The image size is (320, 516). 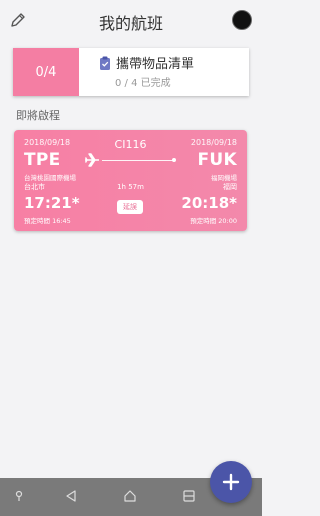 I want to click on section-title-upcoming: 即將啟程, so click(x=38, y=115).